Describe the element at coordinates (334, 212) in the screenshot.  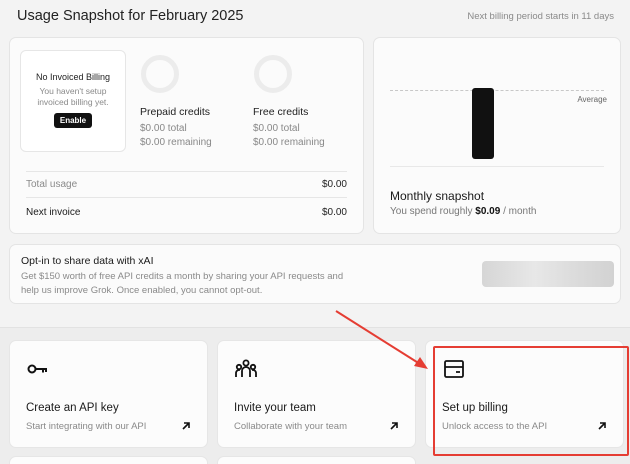
I see `next-invoice-value: $0.00` at that location.